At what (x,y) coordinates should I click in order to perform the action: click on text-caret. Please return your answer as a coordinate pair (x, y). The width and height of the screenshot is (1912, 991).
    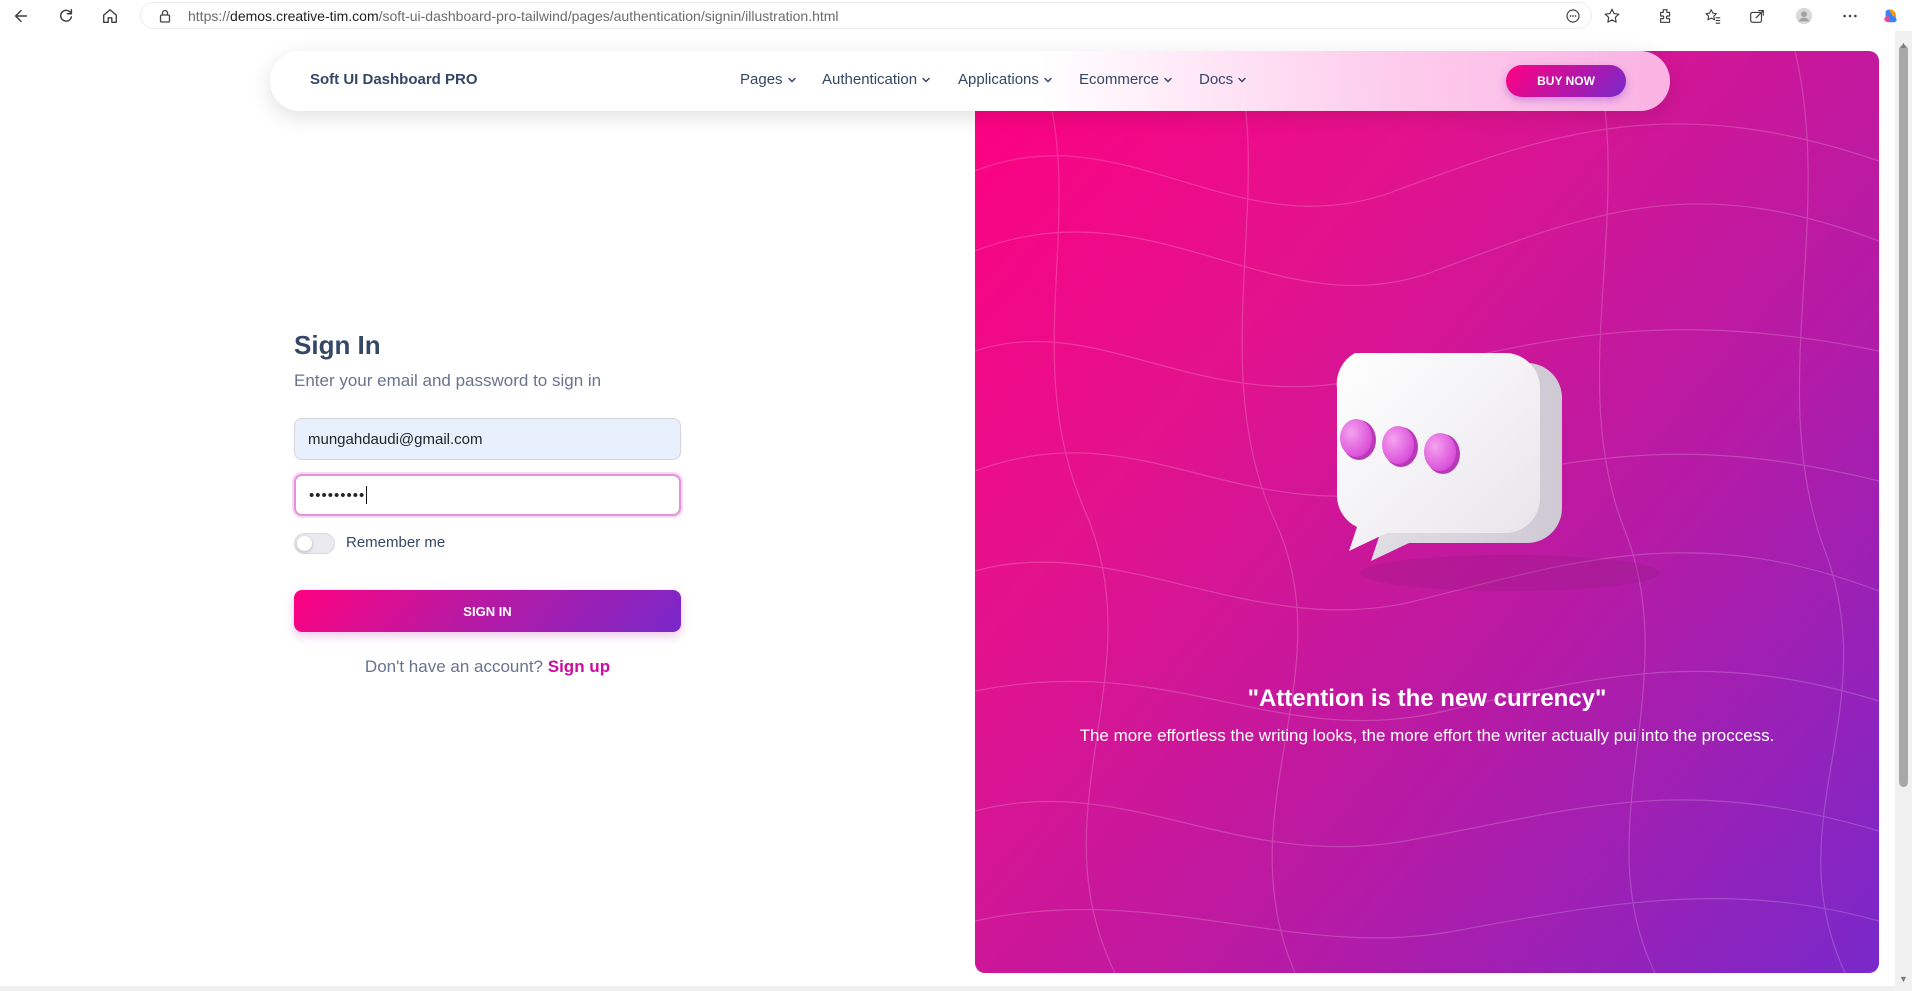
    Looking at the image, I should click on (367, 495).